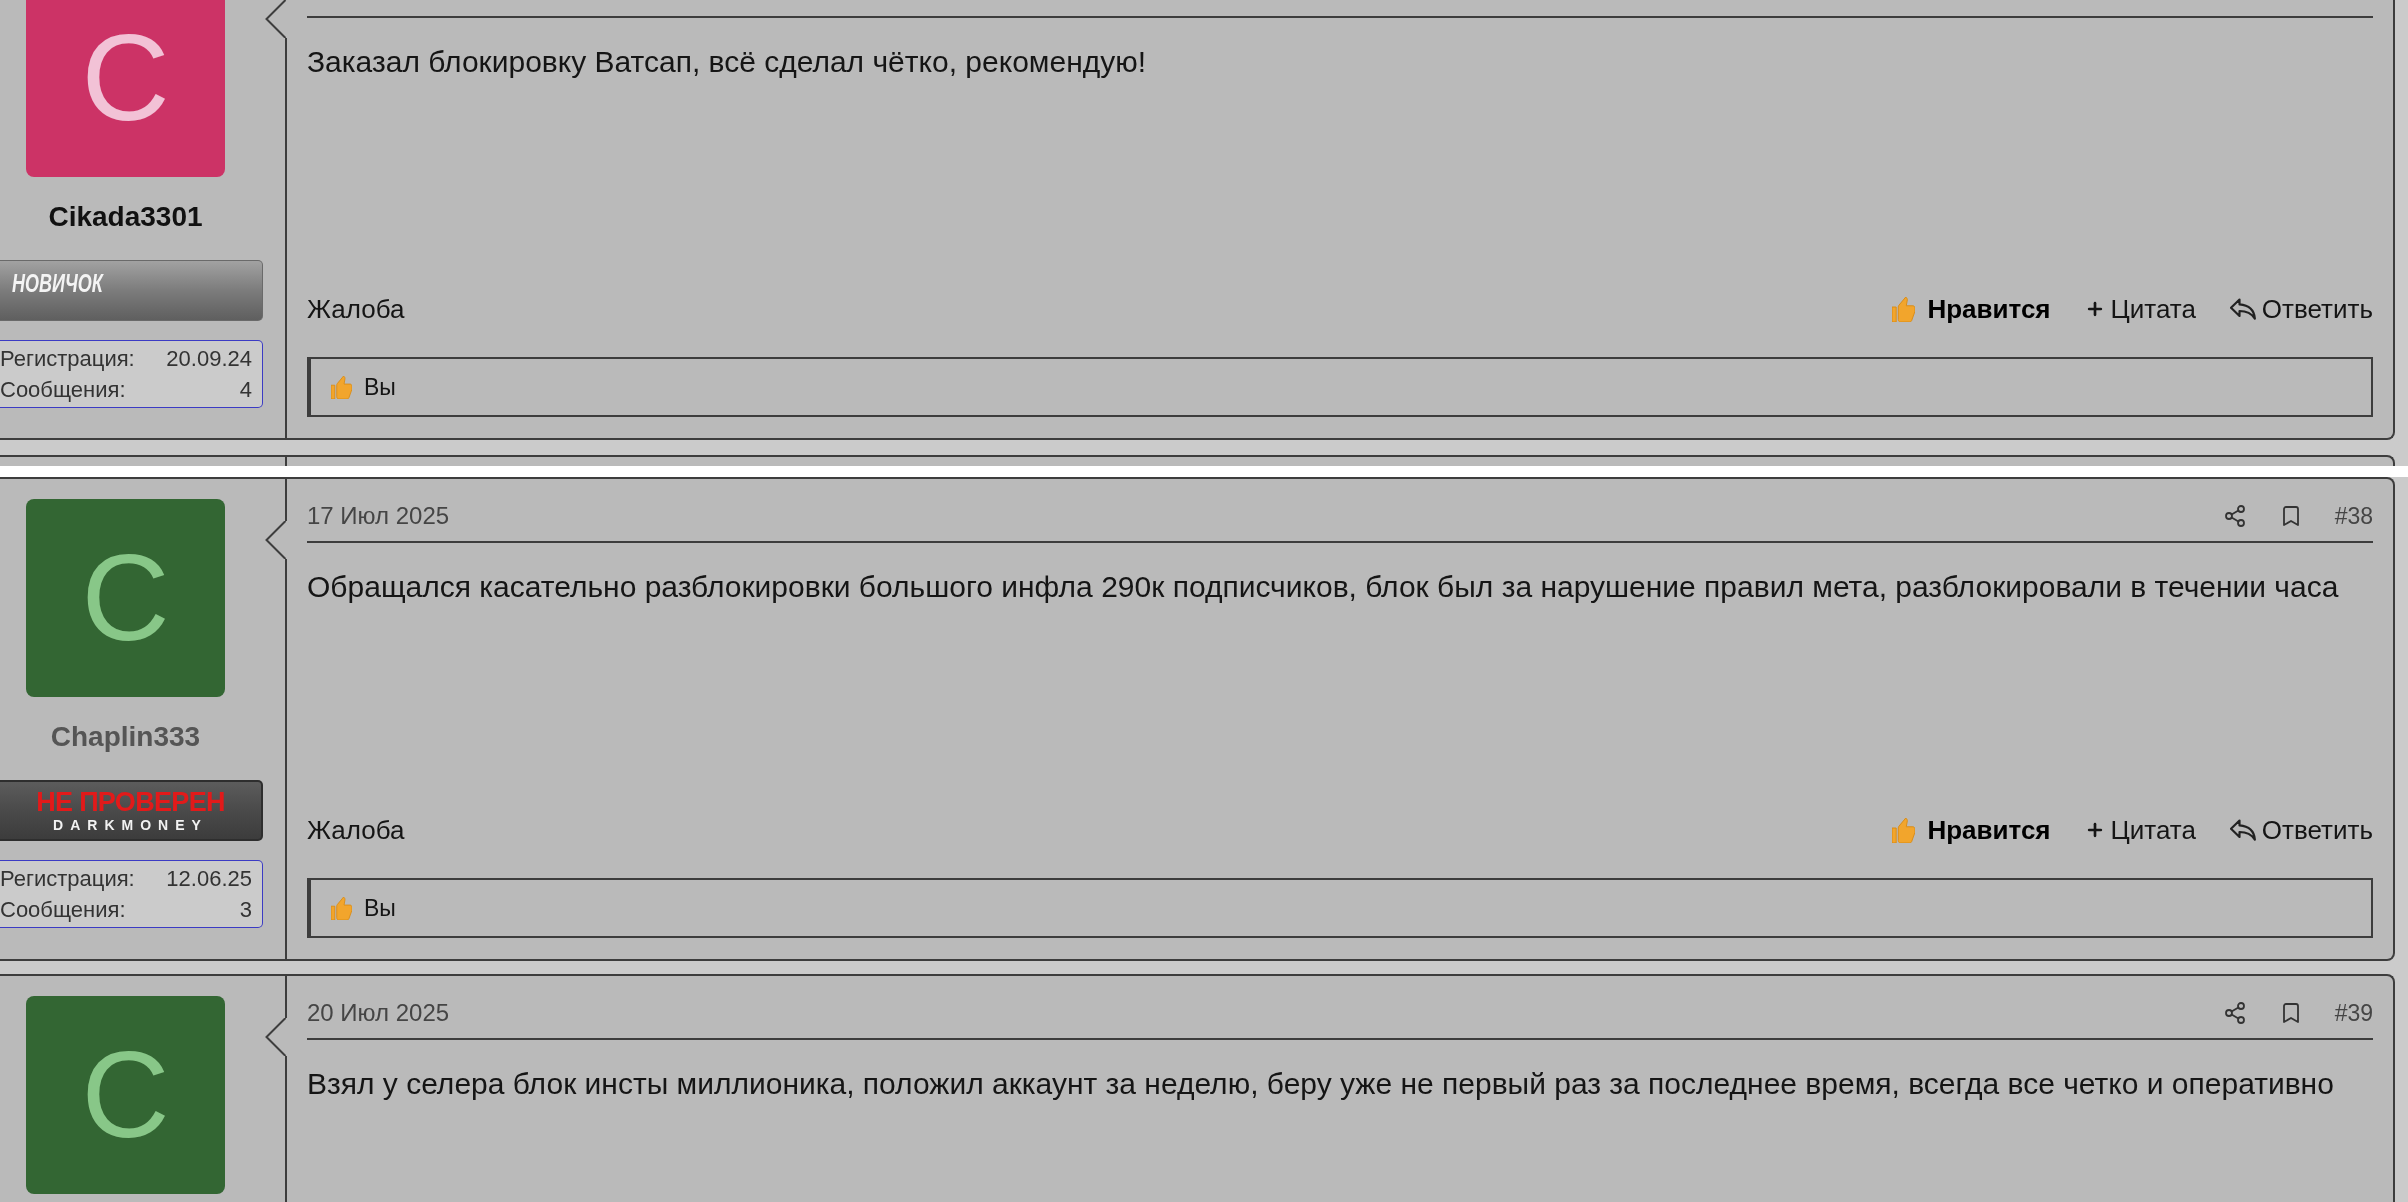 Image resolution: width=2408 pixels, height=1202 pixels. I want to click on post-date: 17 Июл 2025, so click(378, 516).